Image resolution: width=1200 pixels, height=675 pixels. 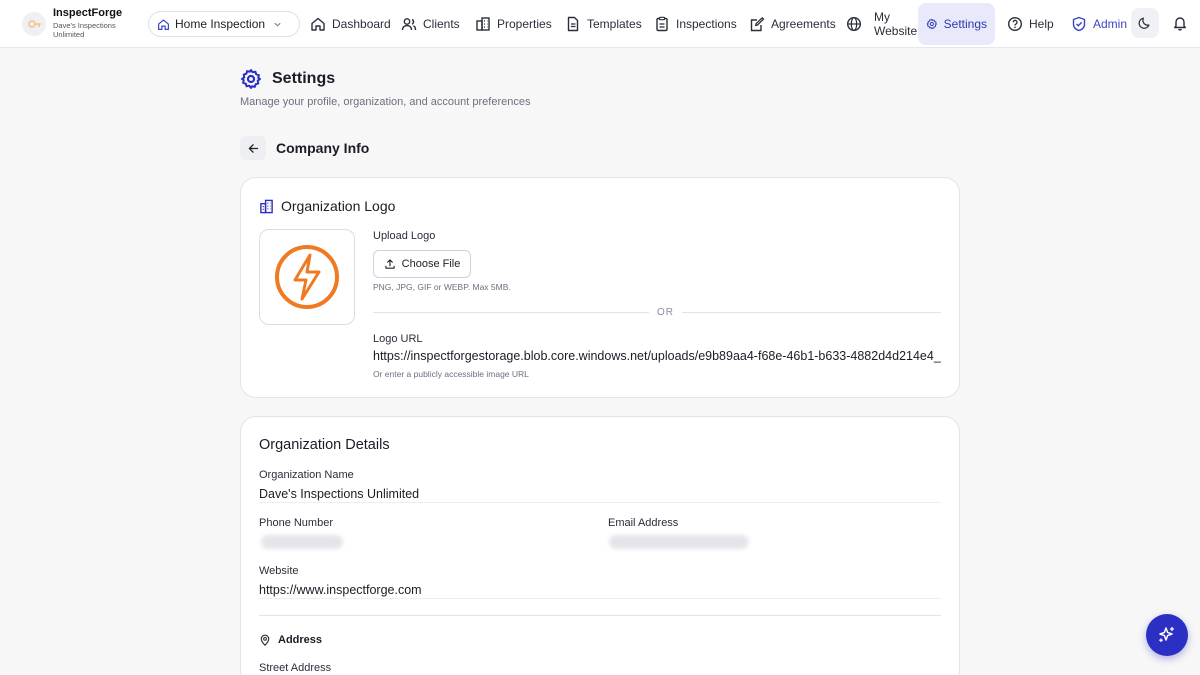 I want to click on logo-url-hint: Or enter a publicly accessible image URL, so click(x=451, y=374).